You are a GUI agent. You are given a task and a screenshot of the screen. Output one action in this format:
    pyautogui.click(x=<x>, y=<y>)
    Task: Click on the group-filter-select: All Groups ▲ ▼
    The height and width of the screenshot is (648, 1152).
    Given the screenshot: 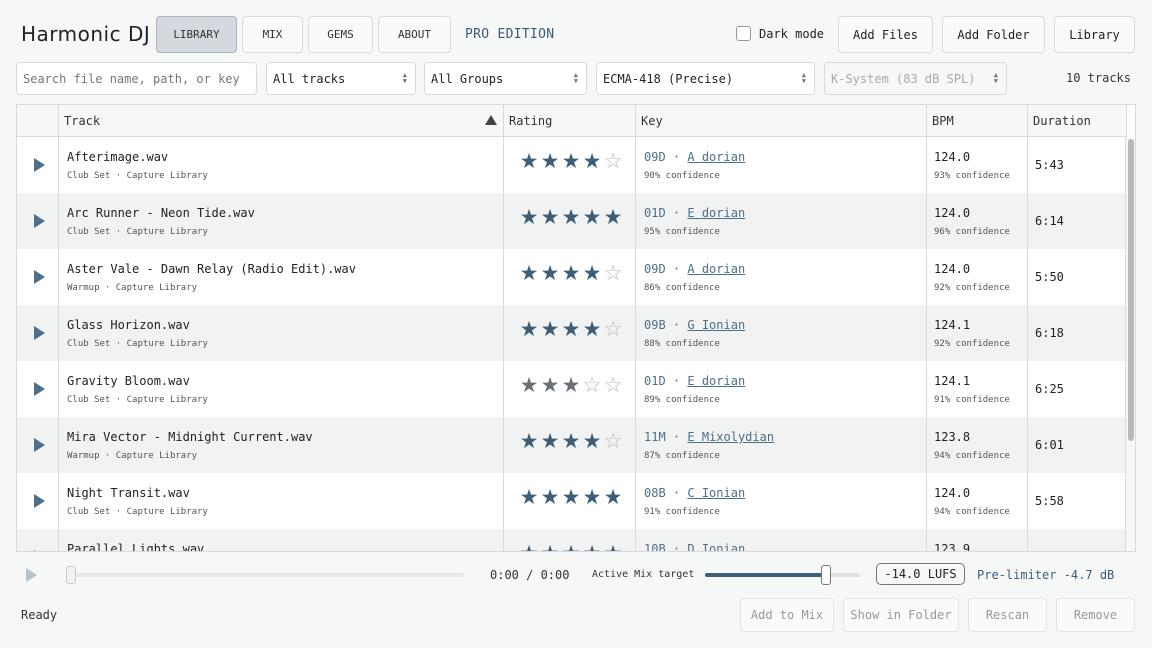 What is the action you would take?
    pyautogui.click(x=505, y=78)
    